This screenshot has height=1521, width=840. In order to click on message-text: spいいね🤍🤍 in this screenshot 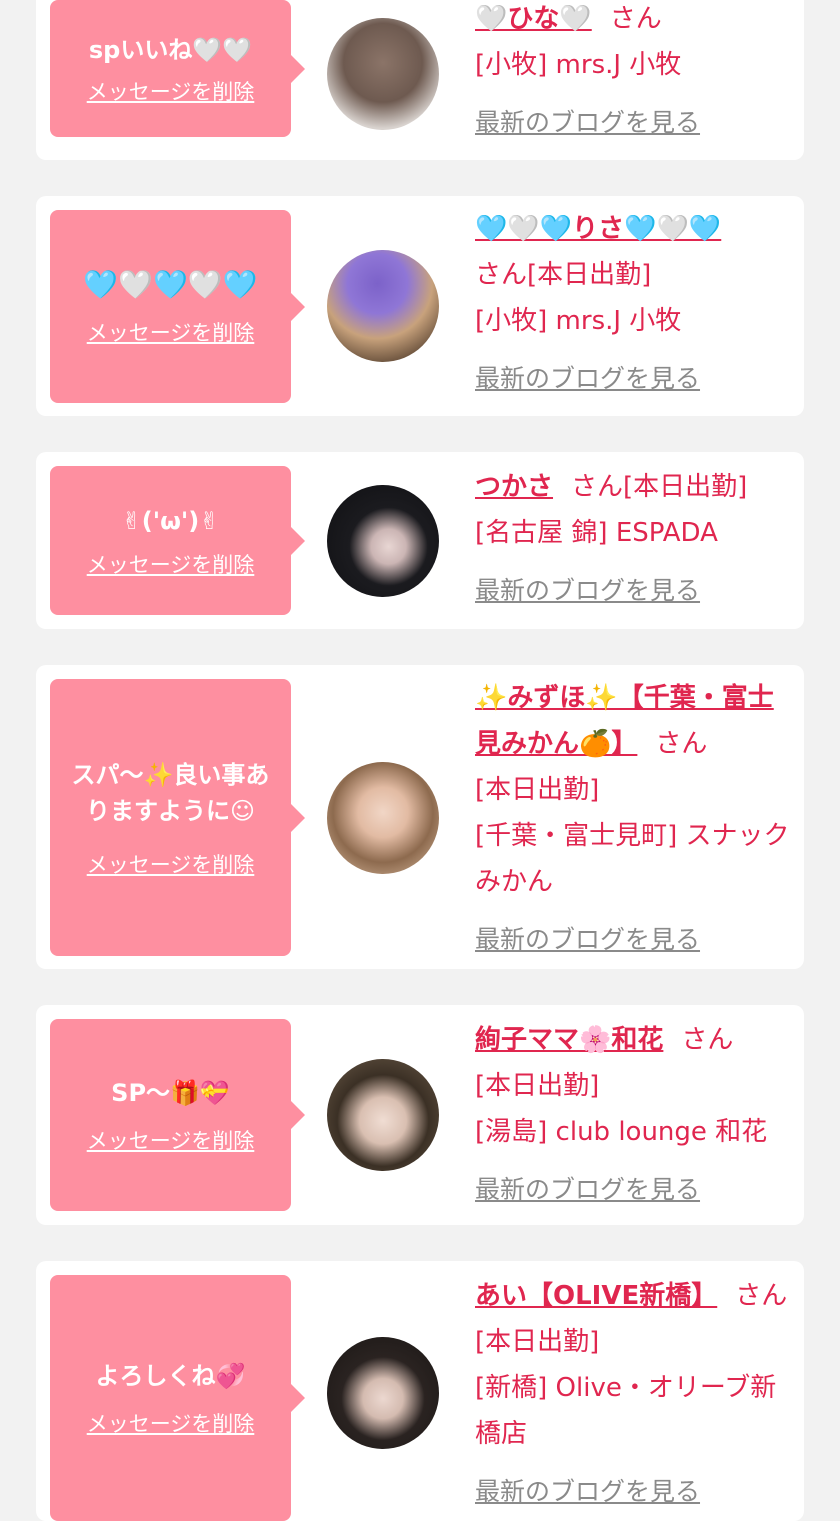, I will do `click(170, 49)`.